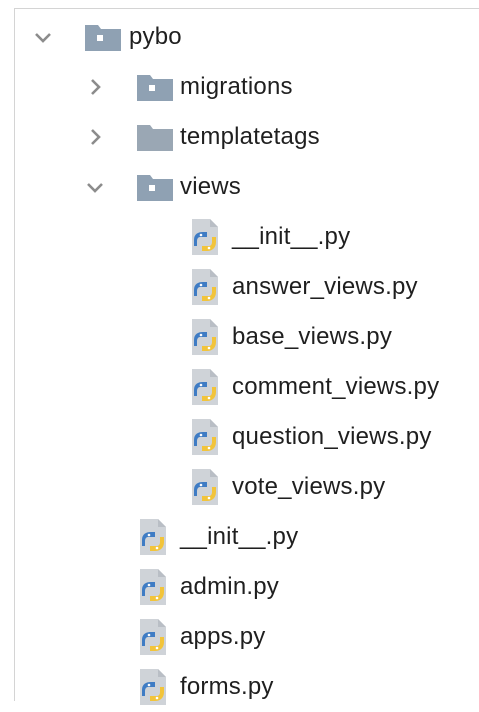  I want to click on tree-file-label: vote_views.py, so click(309, 486).